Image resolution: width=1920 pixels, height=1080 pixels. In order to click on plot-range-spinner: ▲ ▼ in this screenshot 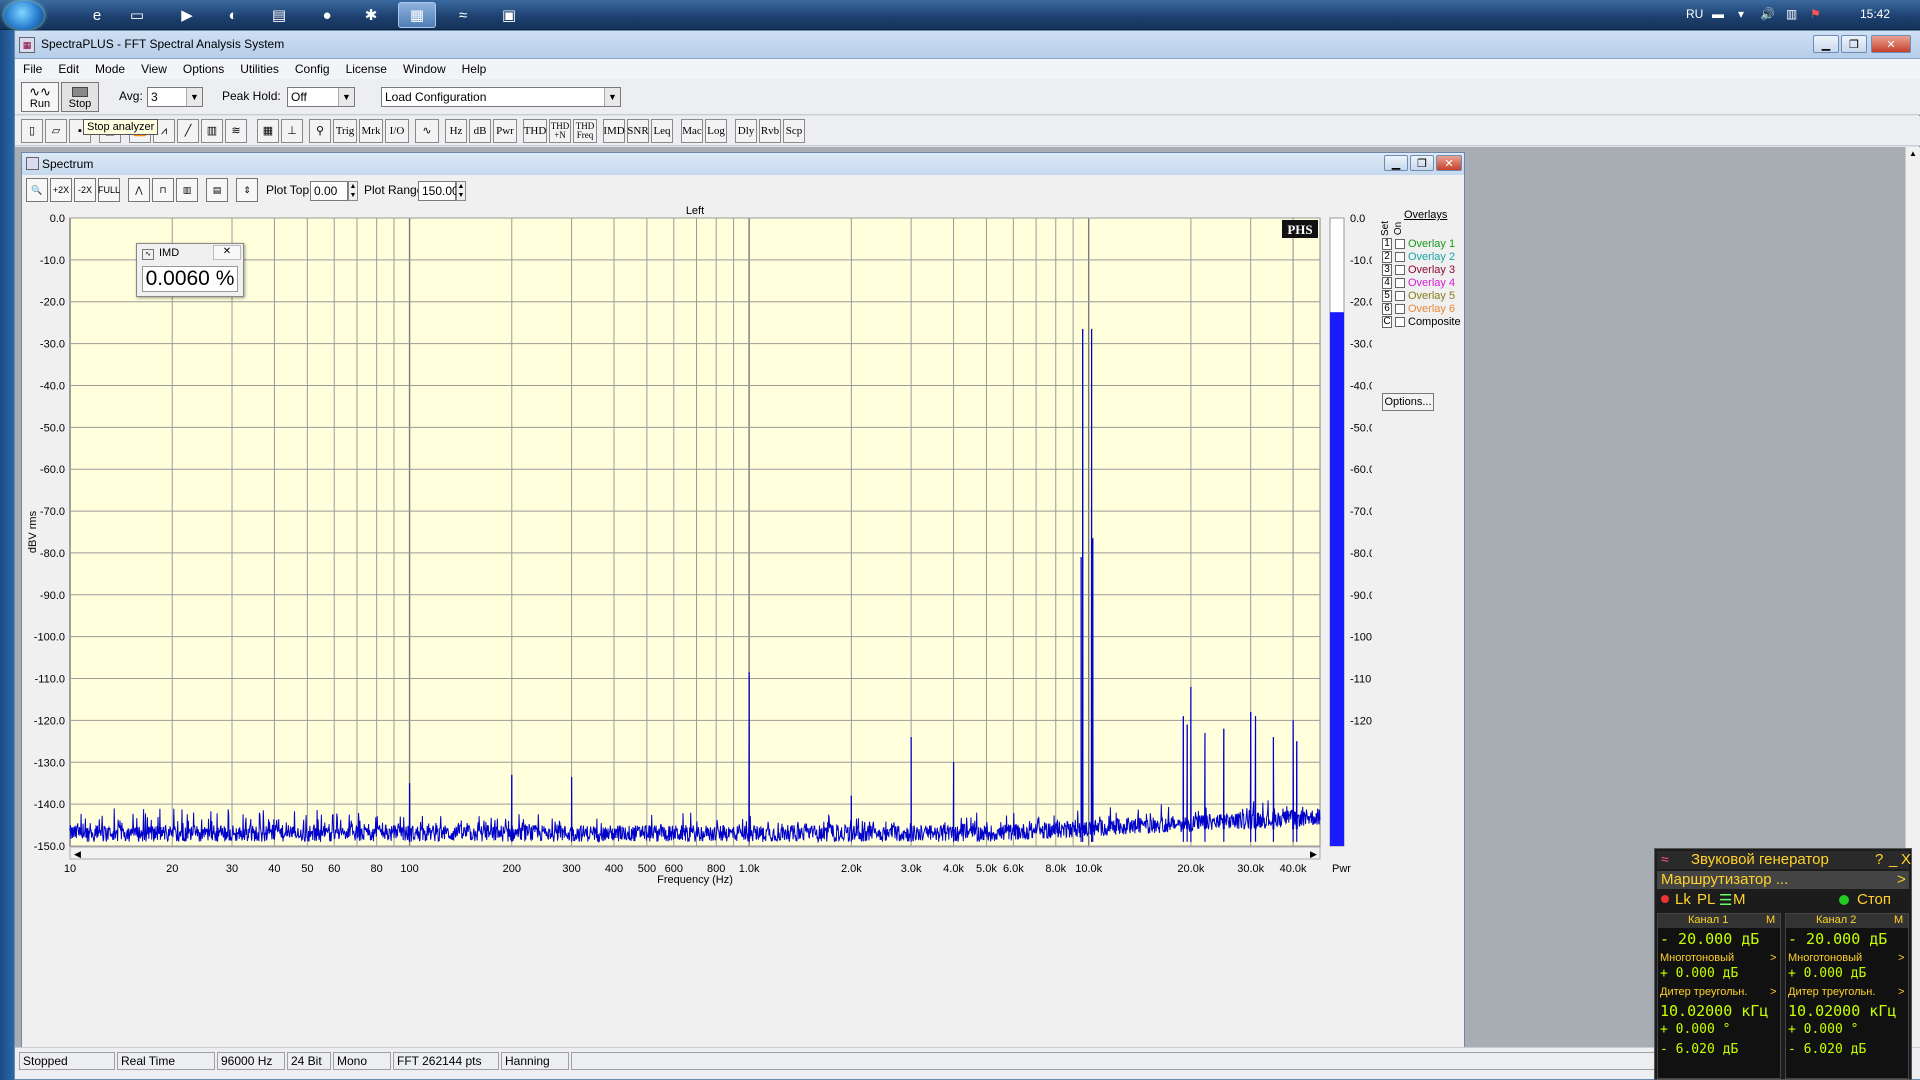, I will do `click(461, 191)`.